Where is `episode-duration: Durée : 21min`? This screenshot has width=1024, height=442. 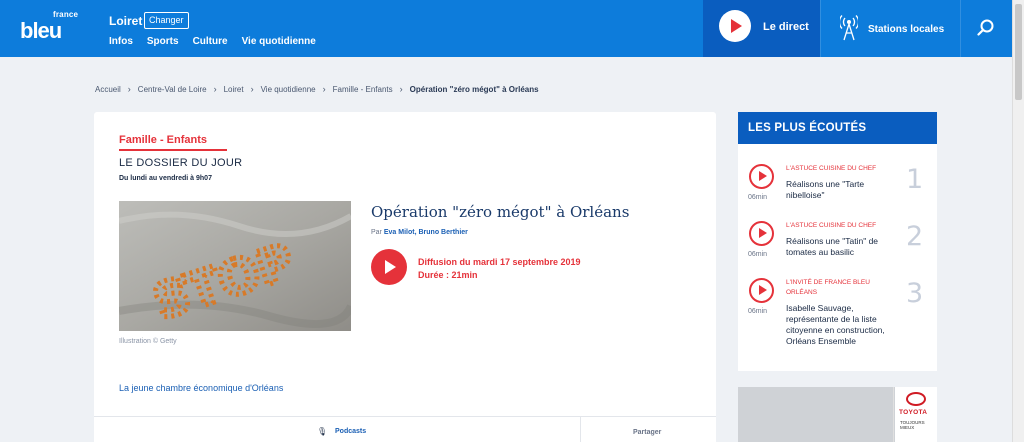
episode-duration: Durée : 21min is located at coordinates (448, 275).